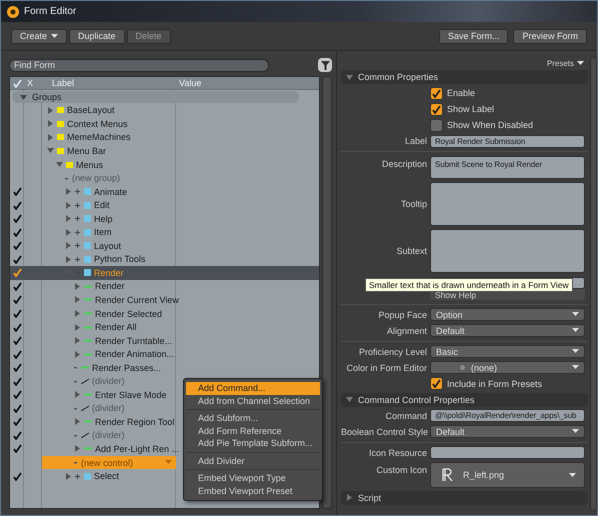  What do you see at coordinates (253, 478) in the screenshot?
I see `menu-item: Embed Viewport Type` at bounding box center [253, 478].